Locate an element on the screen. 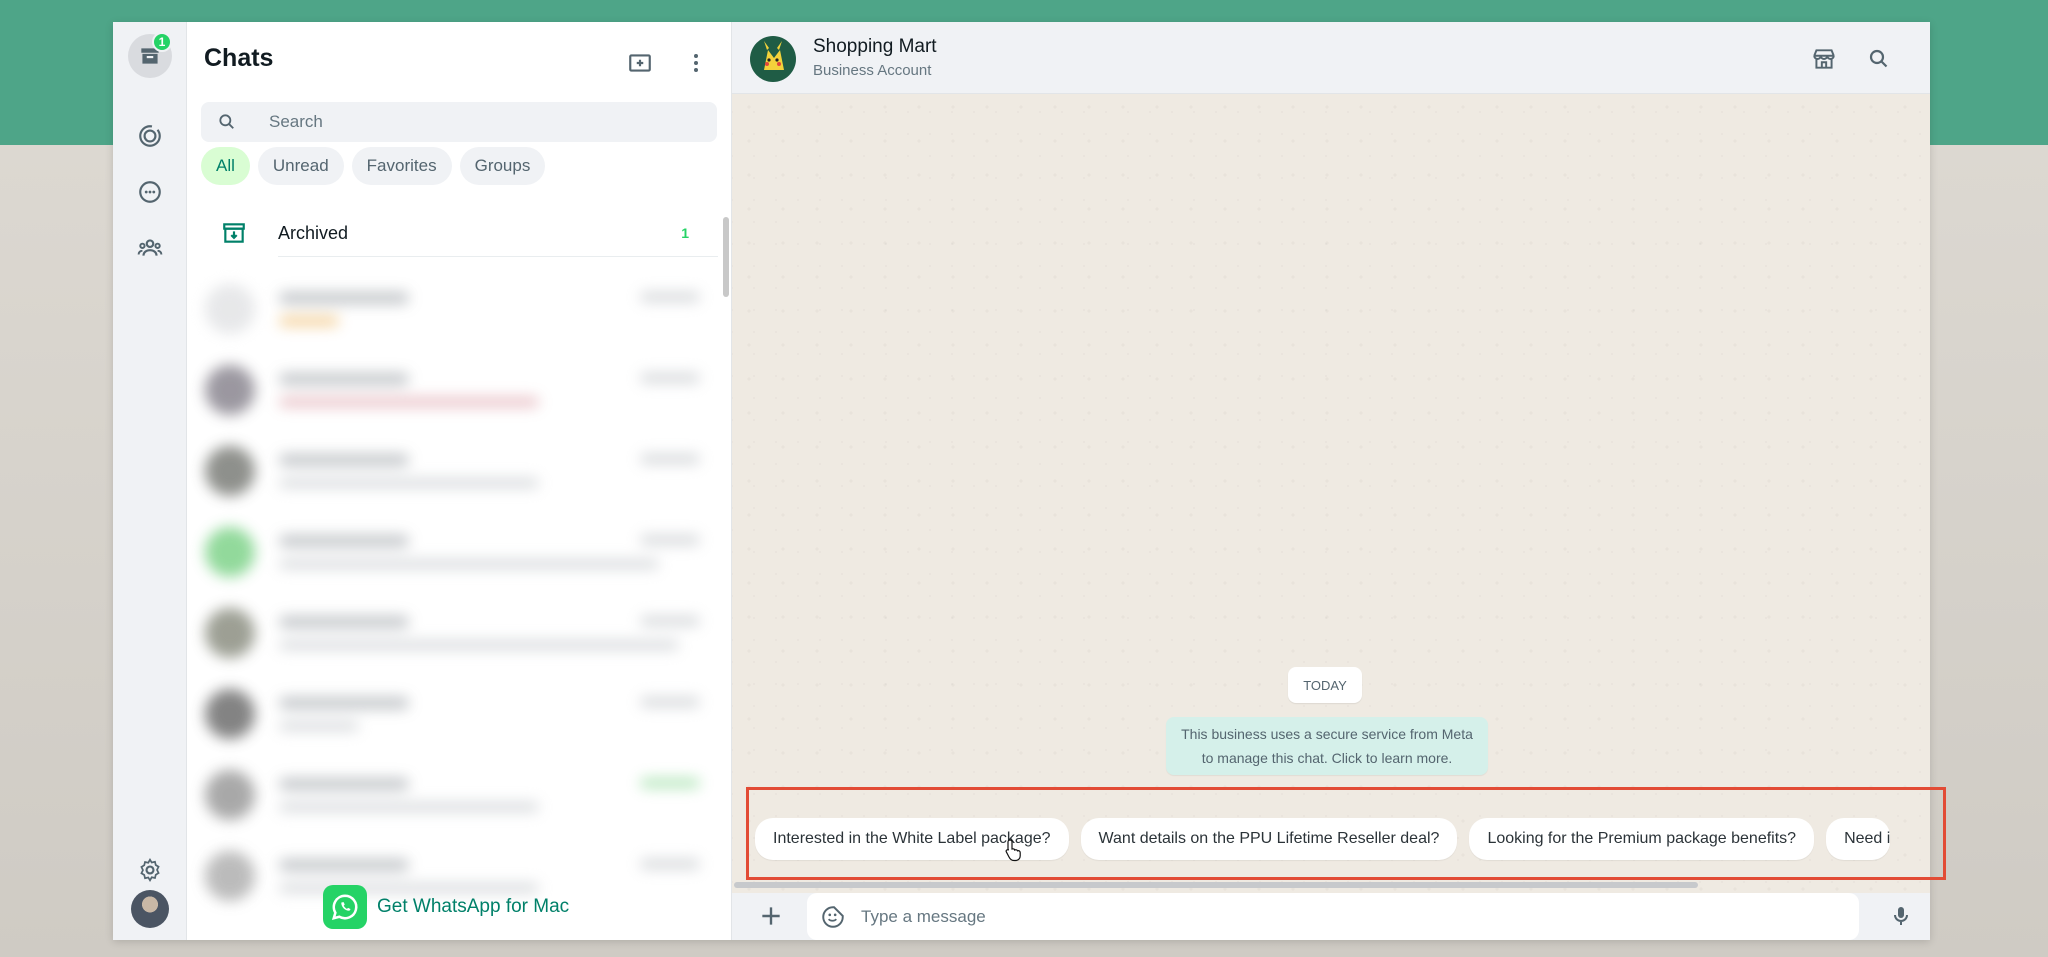 This screenshot has height=957, width=2048. filter-chip-groups: Groups is located at coordinates (502, 166).